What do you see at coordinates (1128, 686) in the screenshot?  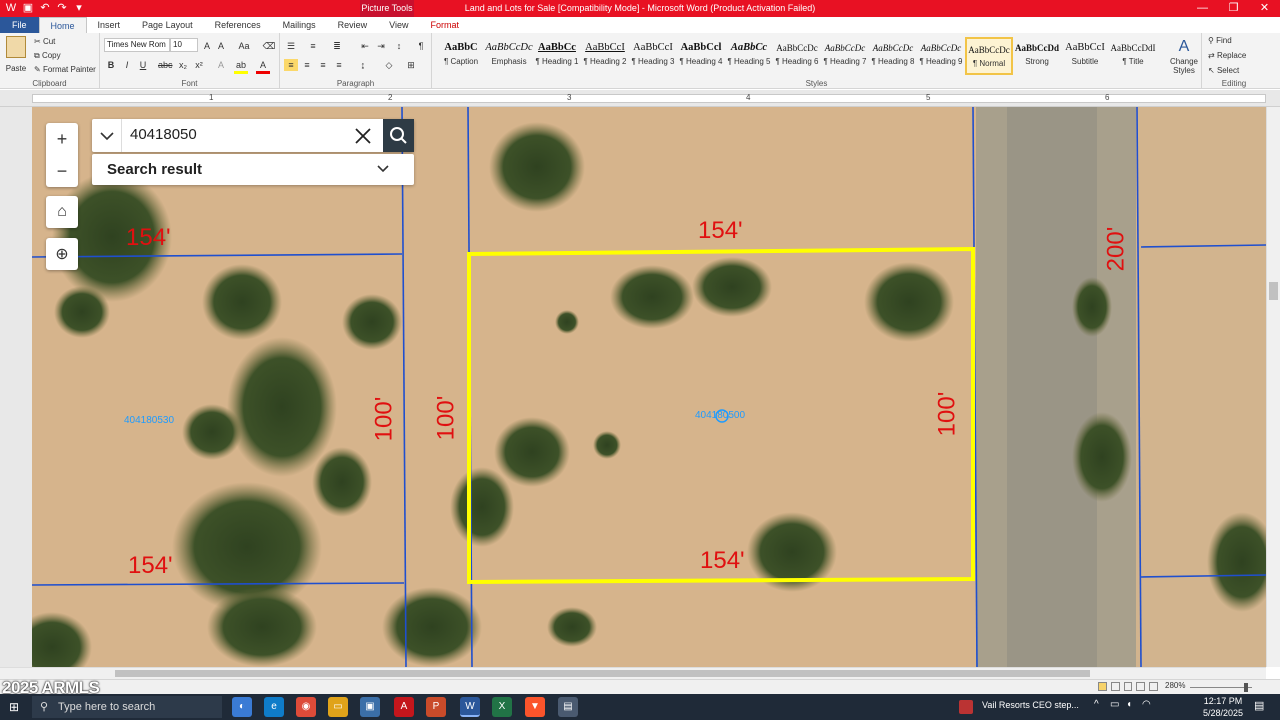 I see `web-layout-icon` at bounding box center [1128, 686].